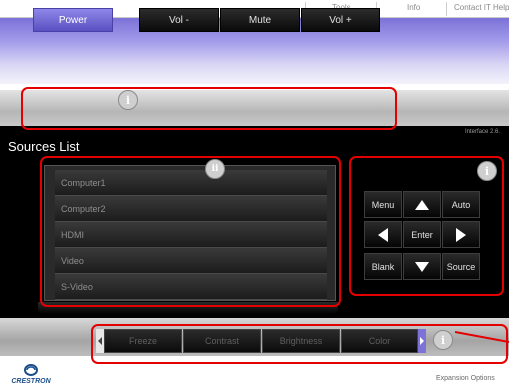 This screenshot has width=509, height=391. Describe the element at coordinates (260, 20) in the screenshot. I see `mute-button: Mute` at that location.